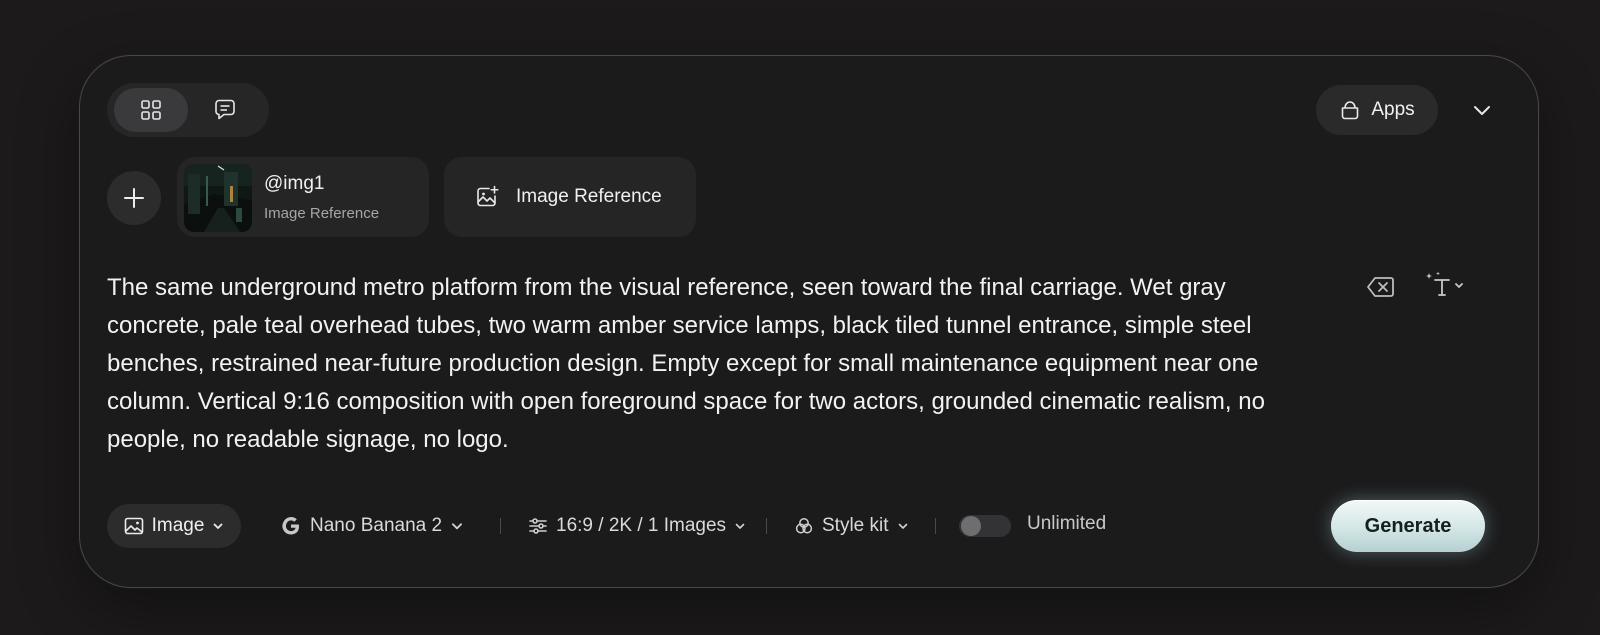 The height and width of the screenshot is (635, 1600). I want to click on generation-type-dropdown: Image, so click(174, 526).